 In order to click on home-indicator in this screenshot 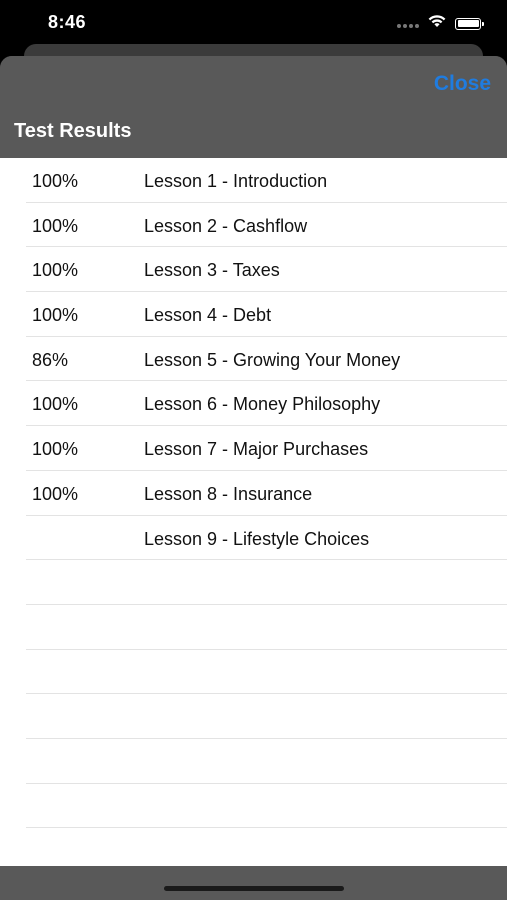, I will do `click(254, 888)`.